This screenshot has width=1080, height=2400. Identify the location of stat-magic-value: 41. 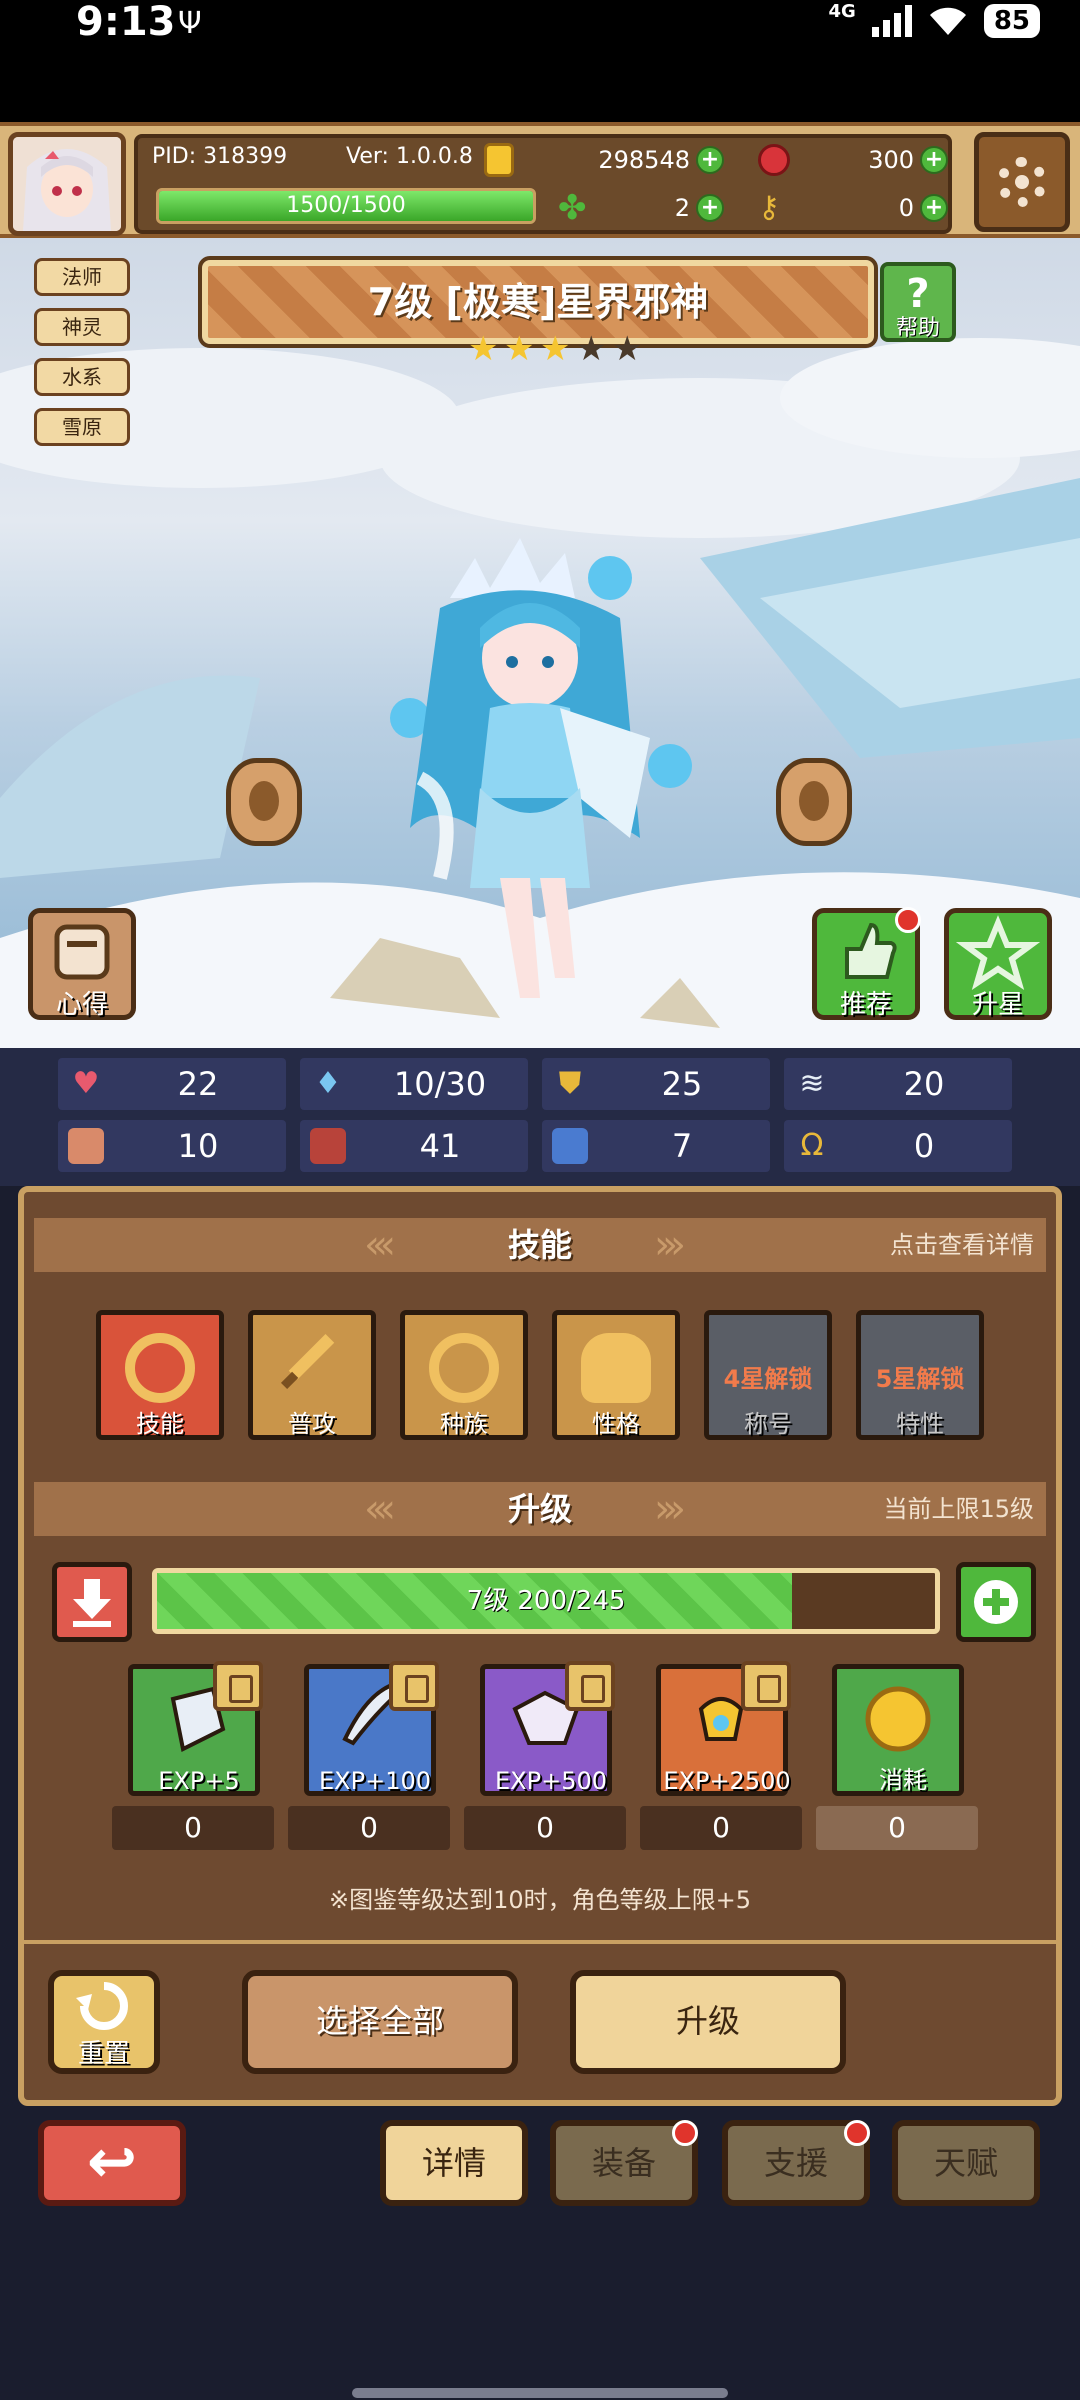
(440, 1146).